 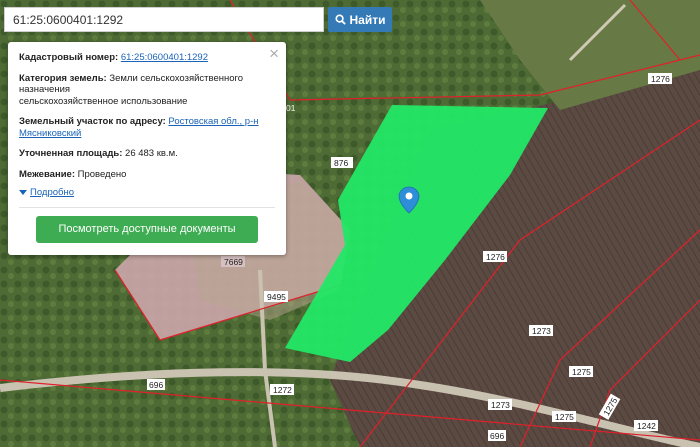 I want to click on parcel-label: 1242, so click(x=646, y=425).